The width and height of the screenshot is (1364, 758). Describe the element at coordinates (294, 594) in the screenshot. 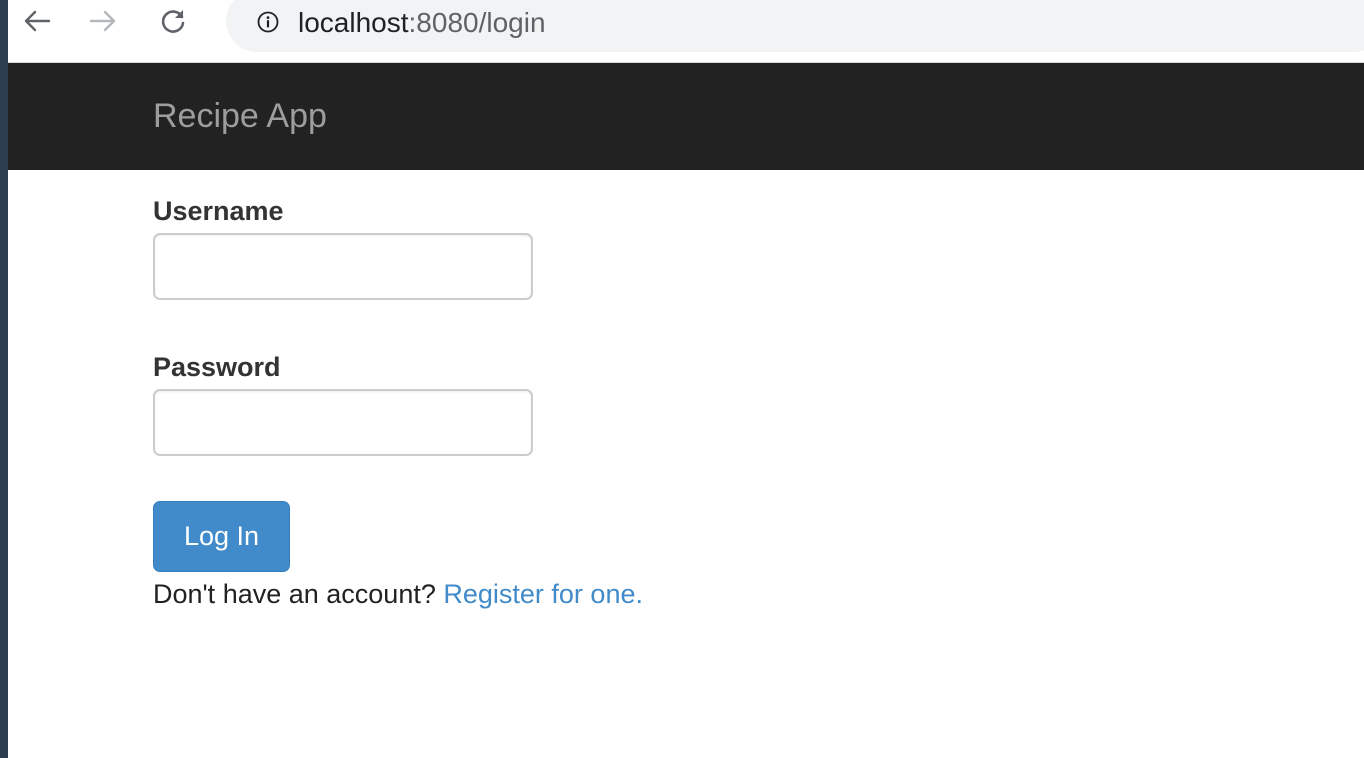

I see `register-prompt-text: Don't have an account?` at that location.